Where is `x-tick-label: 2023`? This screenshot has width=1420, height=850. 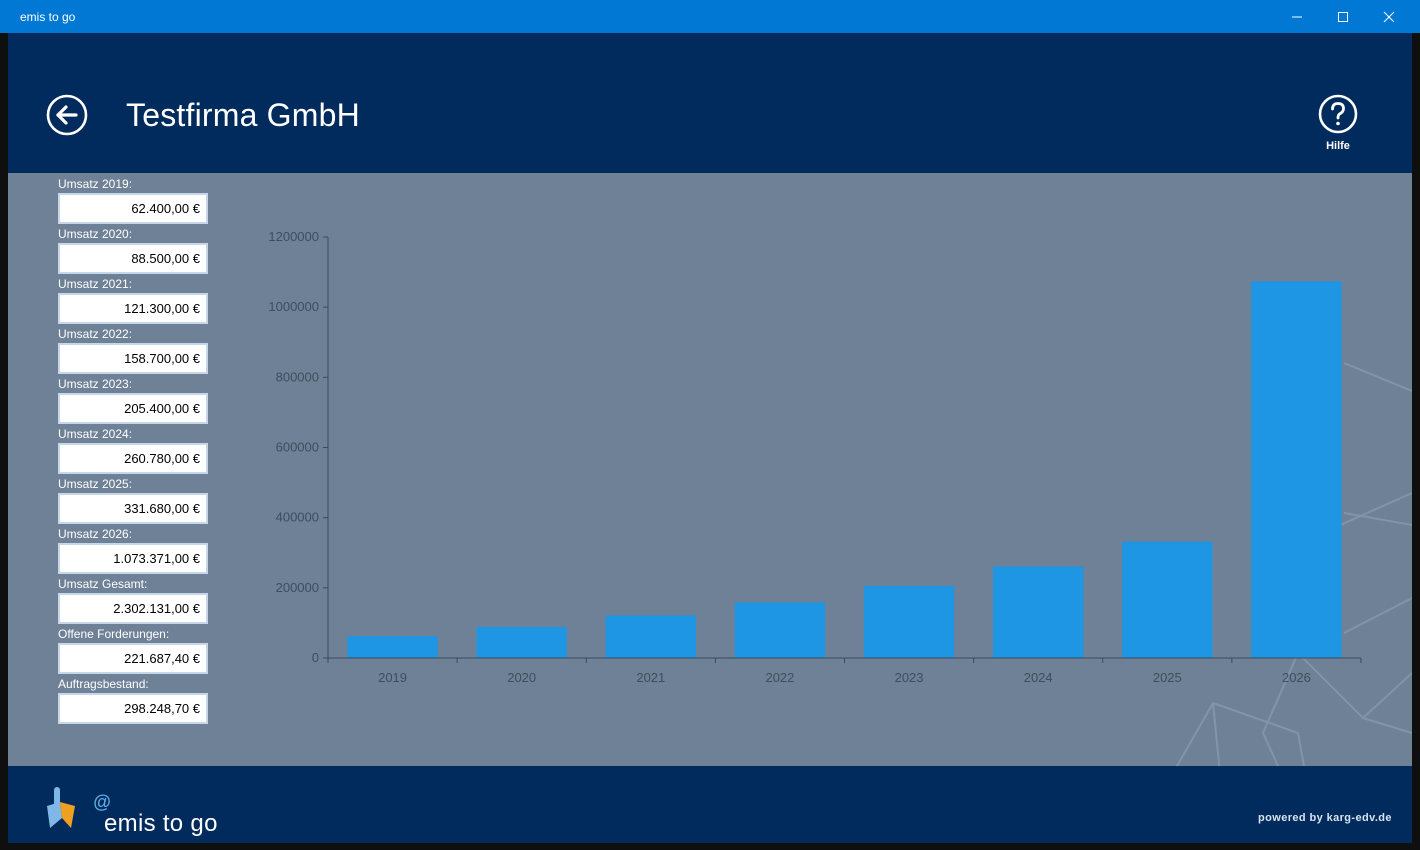
x-tick-label: 2023 is located at coordinates (909, 677).